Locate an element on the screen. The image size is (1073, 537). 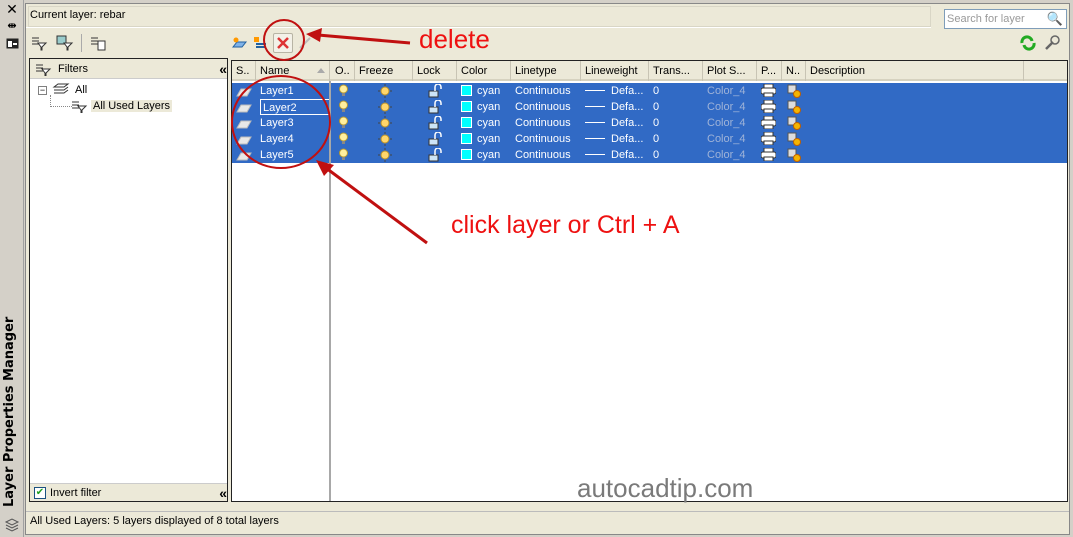
layer-row: Layer5 cyan Continuous Defa... 0 Color_4 is located at coordinates (649, 155).